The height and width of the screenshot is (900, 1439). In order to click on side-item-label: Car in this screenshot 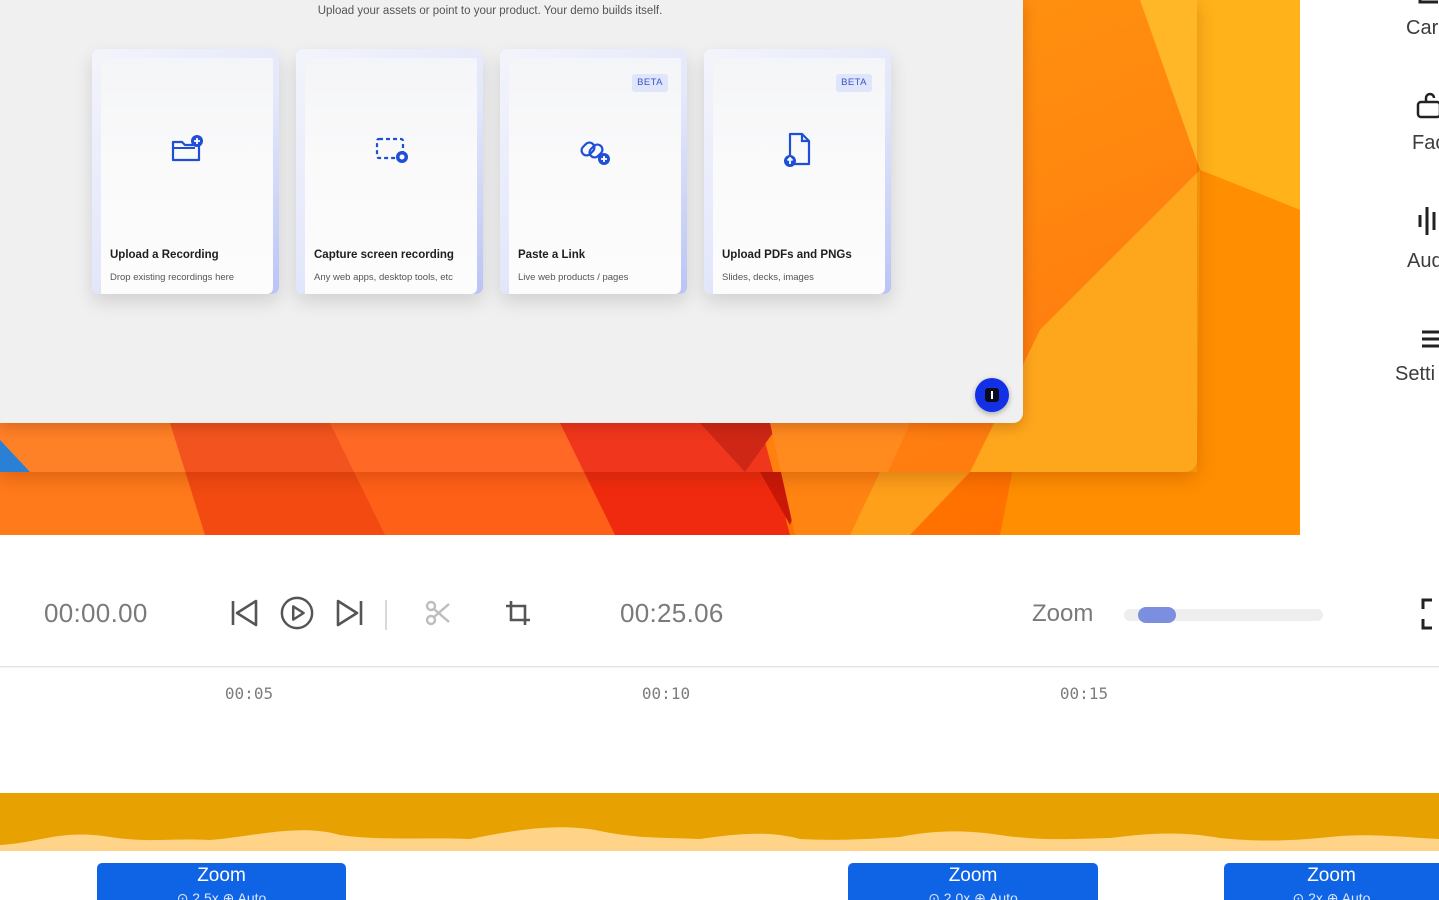, I will do `click(1422, 28)`.